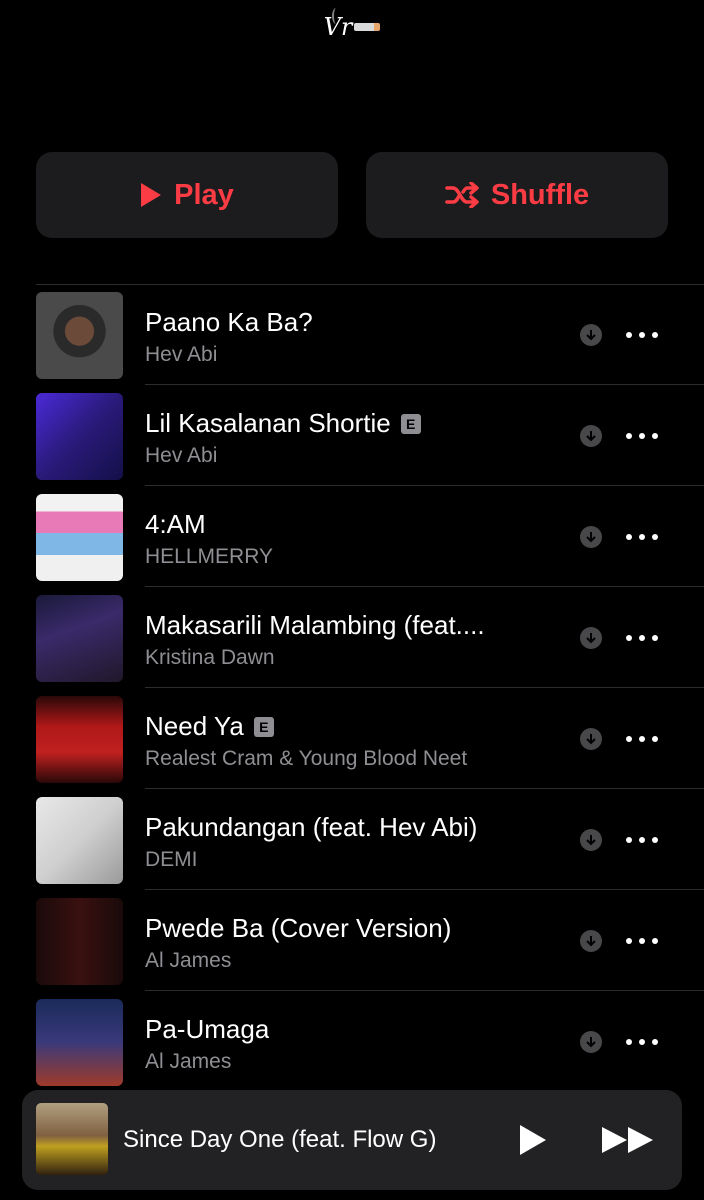 Image resolution: width=704 pixels, height=1200 pixels. Describe the element at coordinates (370, 738) in the screenshot. I see `track-row: Need Ya E Realest Cram & Young Blood Neet` at that location.